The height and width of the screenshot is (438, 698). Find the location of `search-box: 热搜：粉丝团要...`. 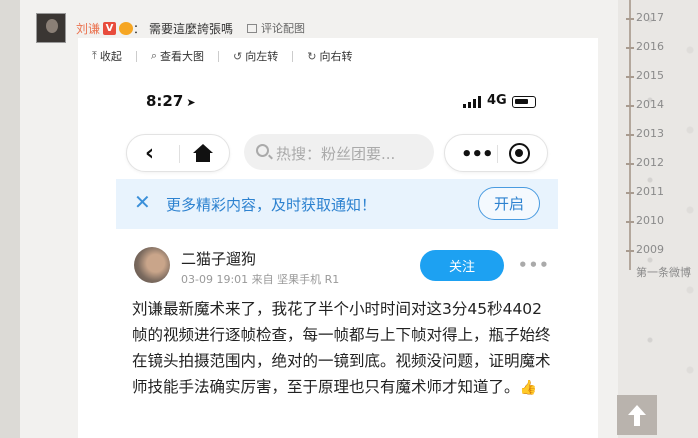

search-box: 热搜：粉丝团要... is located at coordinates (339, 152).